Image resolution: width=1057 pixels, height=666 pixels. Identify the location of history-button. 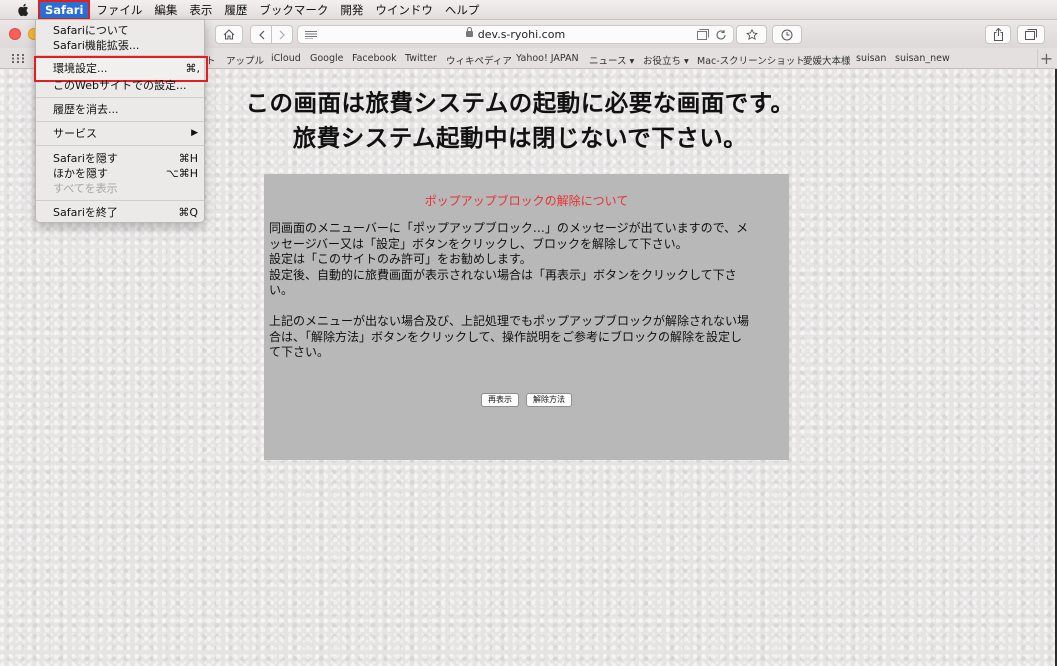
(787, 34).